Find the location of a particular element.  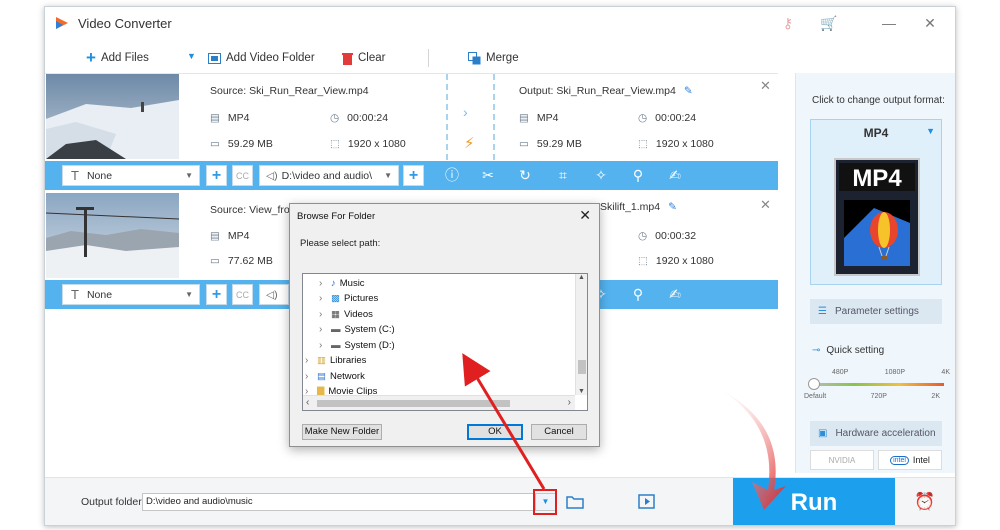

merge-button: Merge is located at coordinates (493, 58).